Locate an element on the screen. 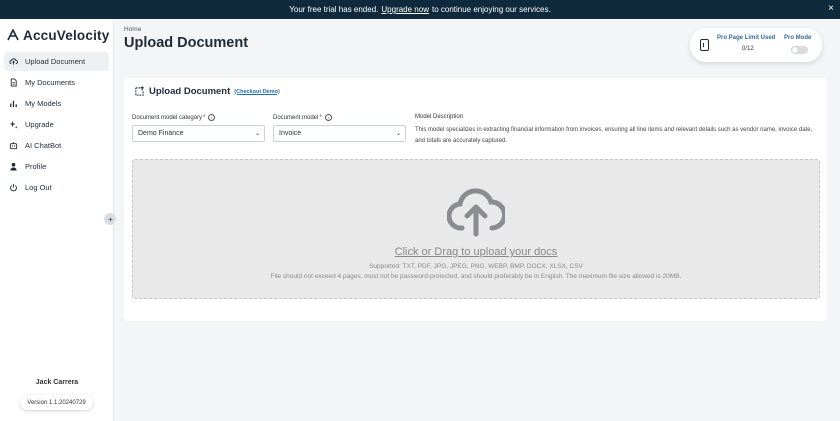 The height and width of the screenshot is (421, 840). sidebar-item-my-models: My Models is located at coordinates (56, 103).